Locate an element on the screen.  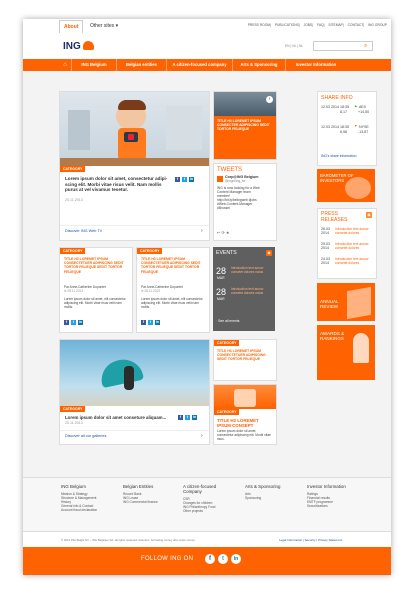
search-icon: ⌕ is located at coordinates (367, 46).